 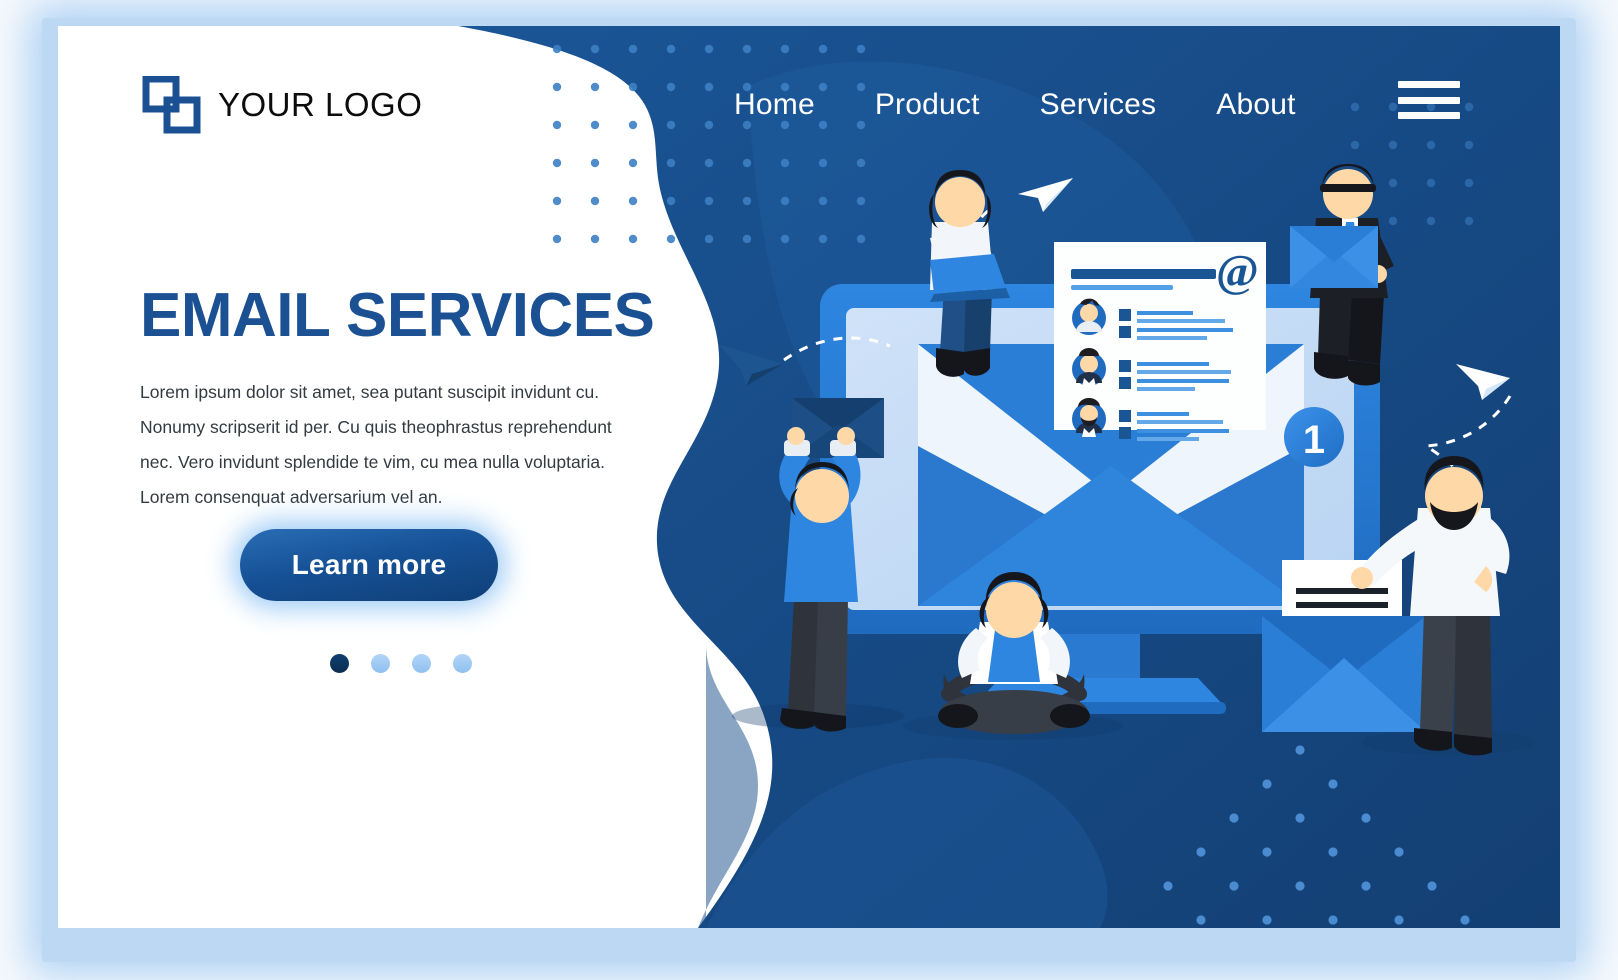 I want to click on page-title: EMAIL SERVICES, so click(x=397, y=315).